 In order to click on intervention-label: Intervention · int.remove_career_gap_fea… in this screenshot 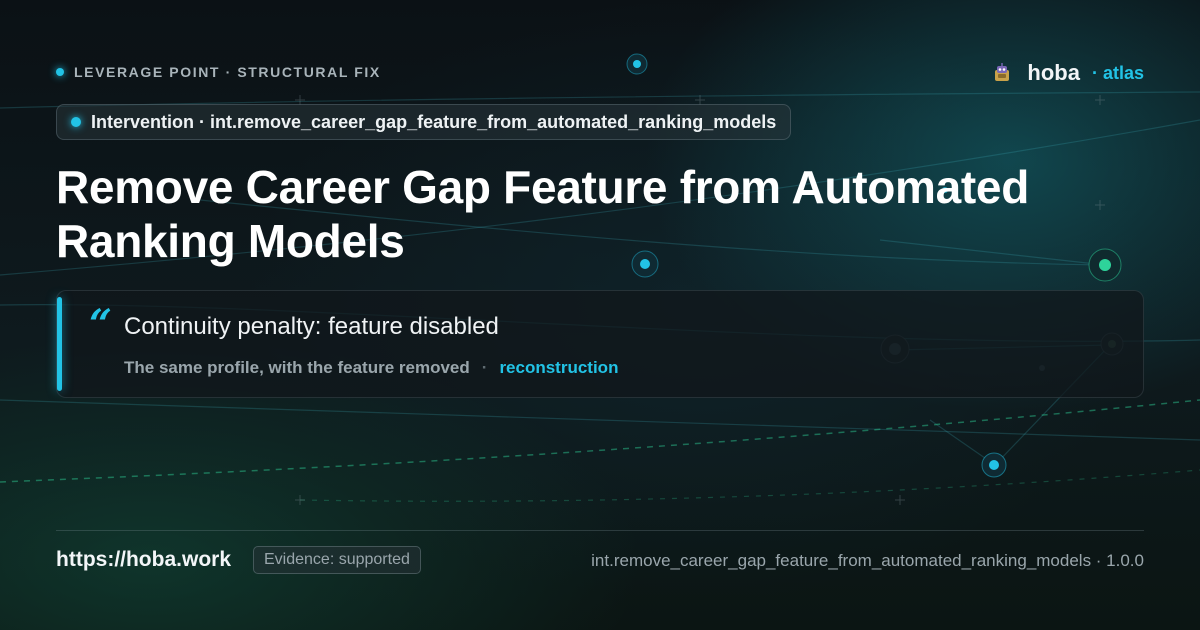, I will do `click(434, 121)`.